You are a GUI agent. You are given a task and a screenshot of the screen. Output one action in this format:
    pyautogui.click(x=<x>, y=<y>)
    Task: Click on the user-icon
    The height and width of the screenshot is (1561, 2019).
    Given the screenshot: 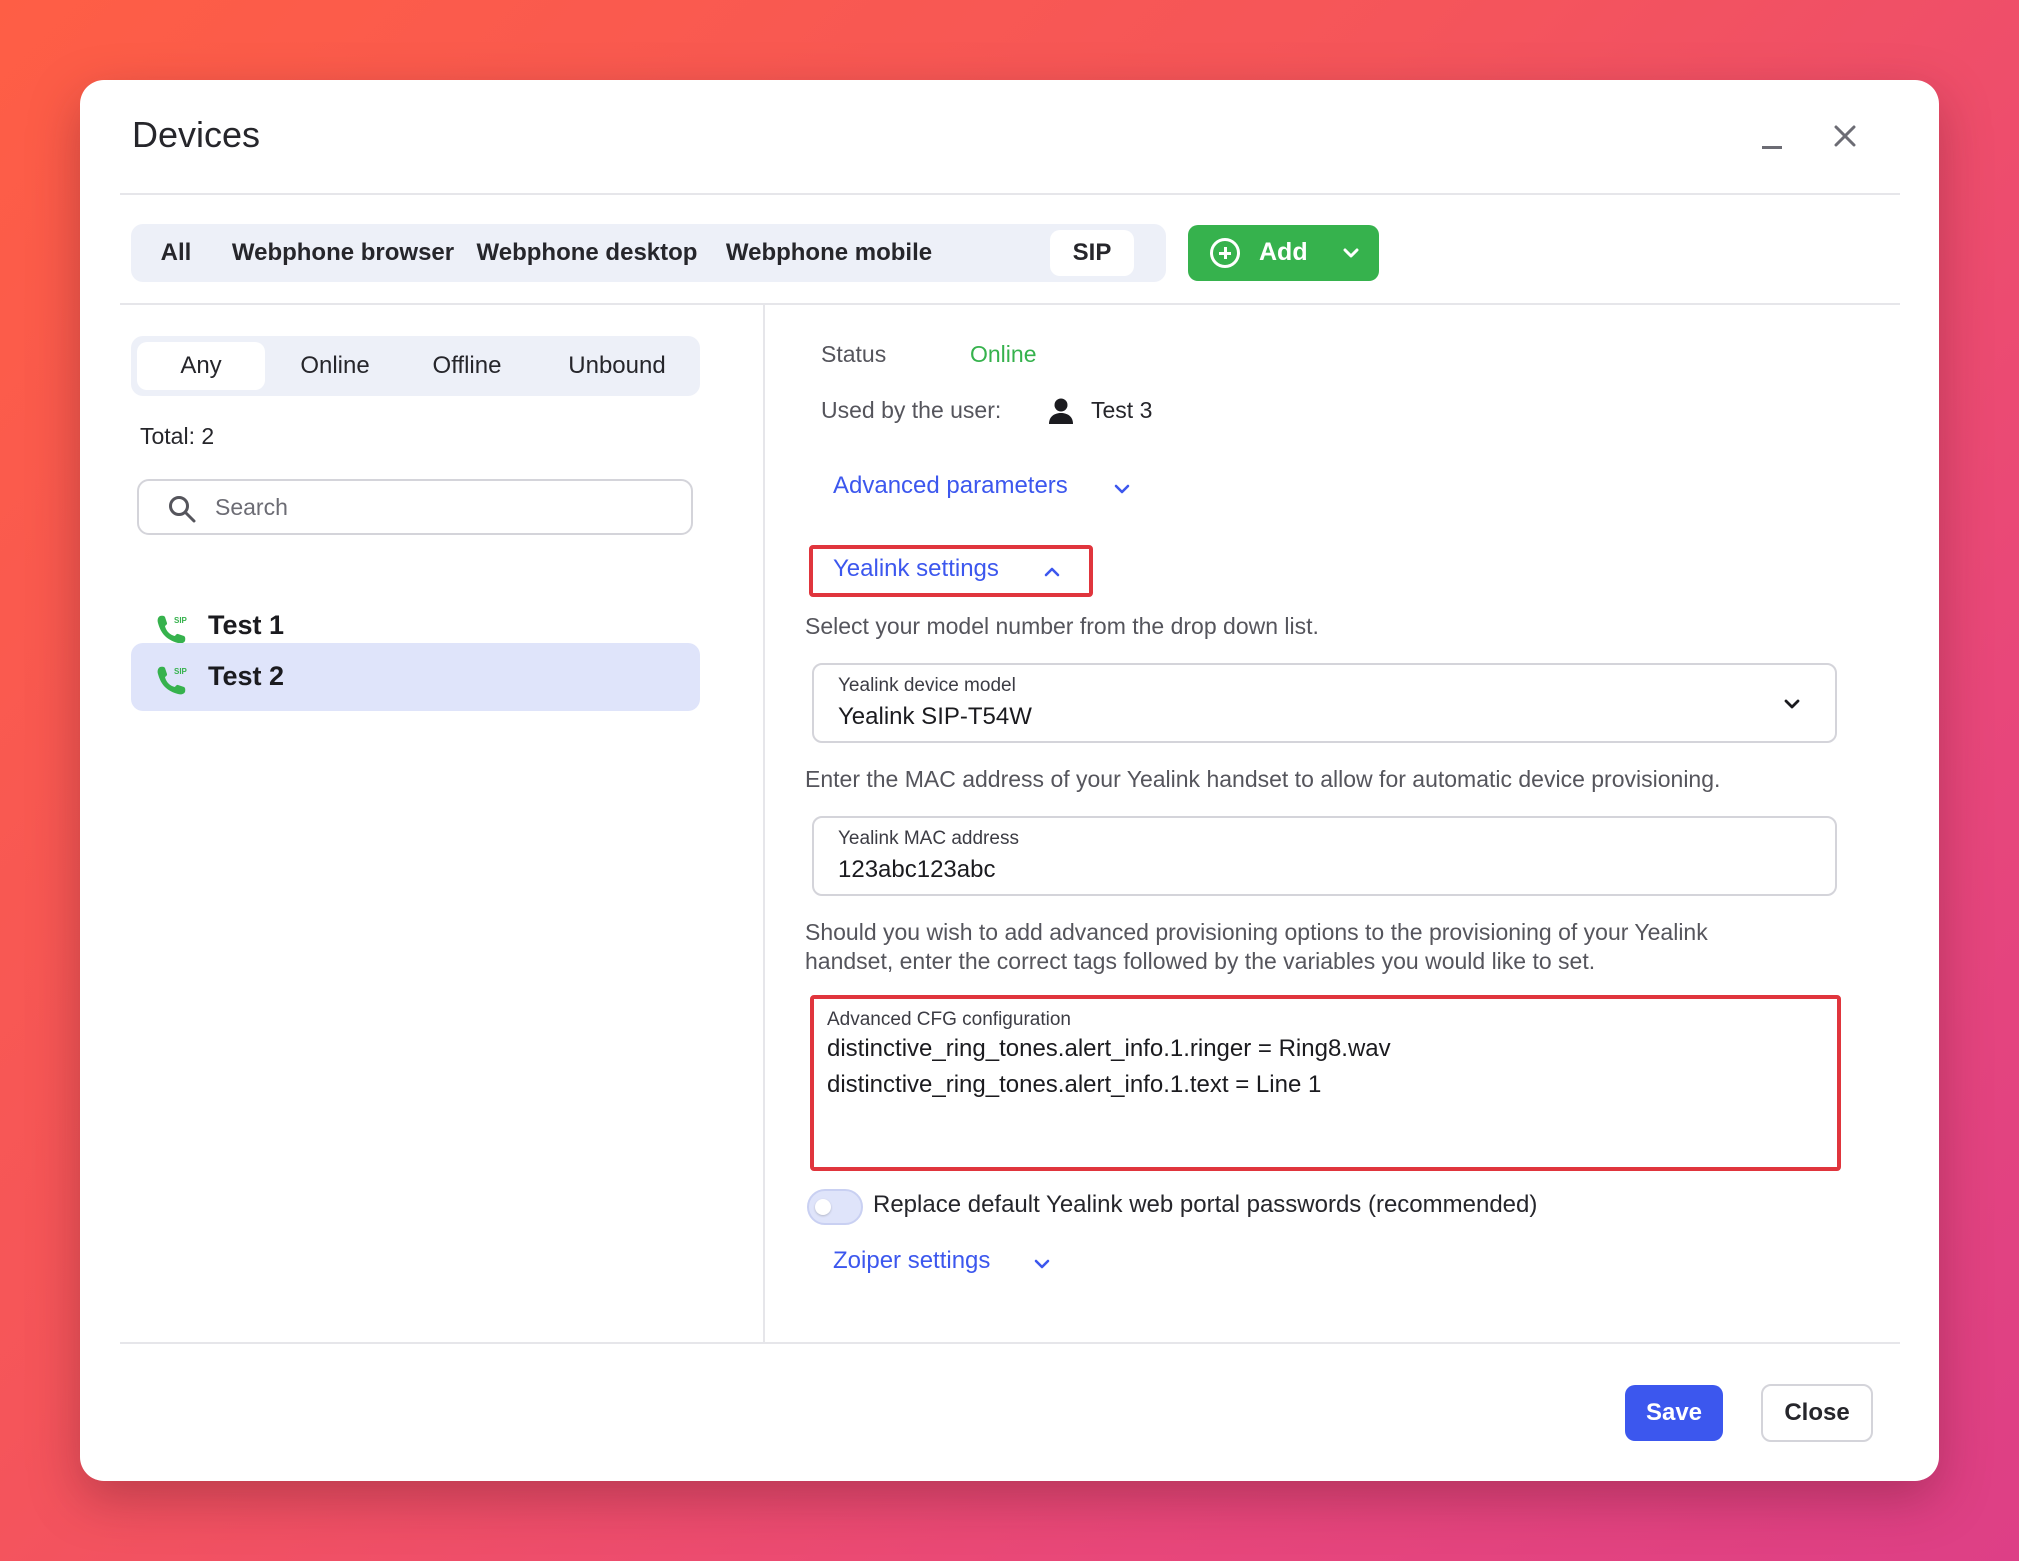 What is the action you would take?
    pyautogui.click(x=1061, y=413)
    